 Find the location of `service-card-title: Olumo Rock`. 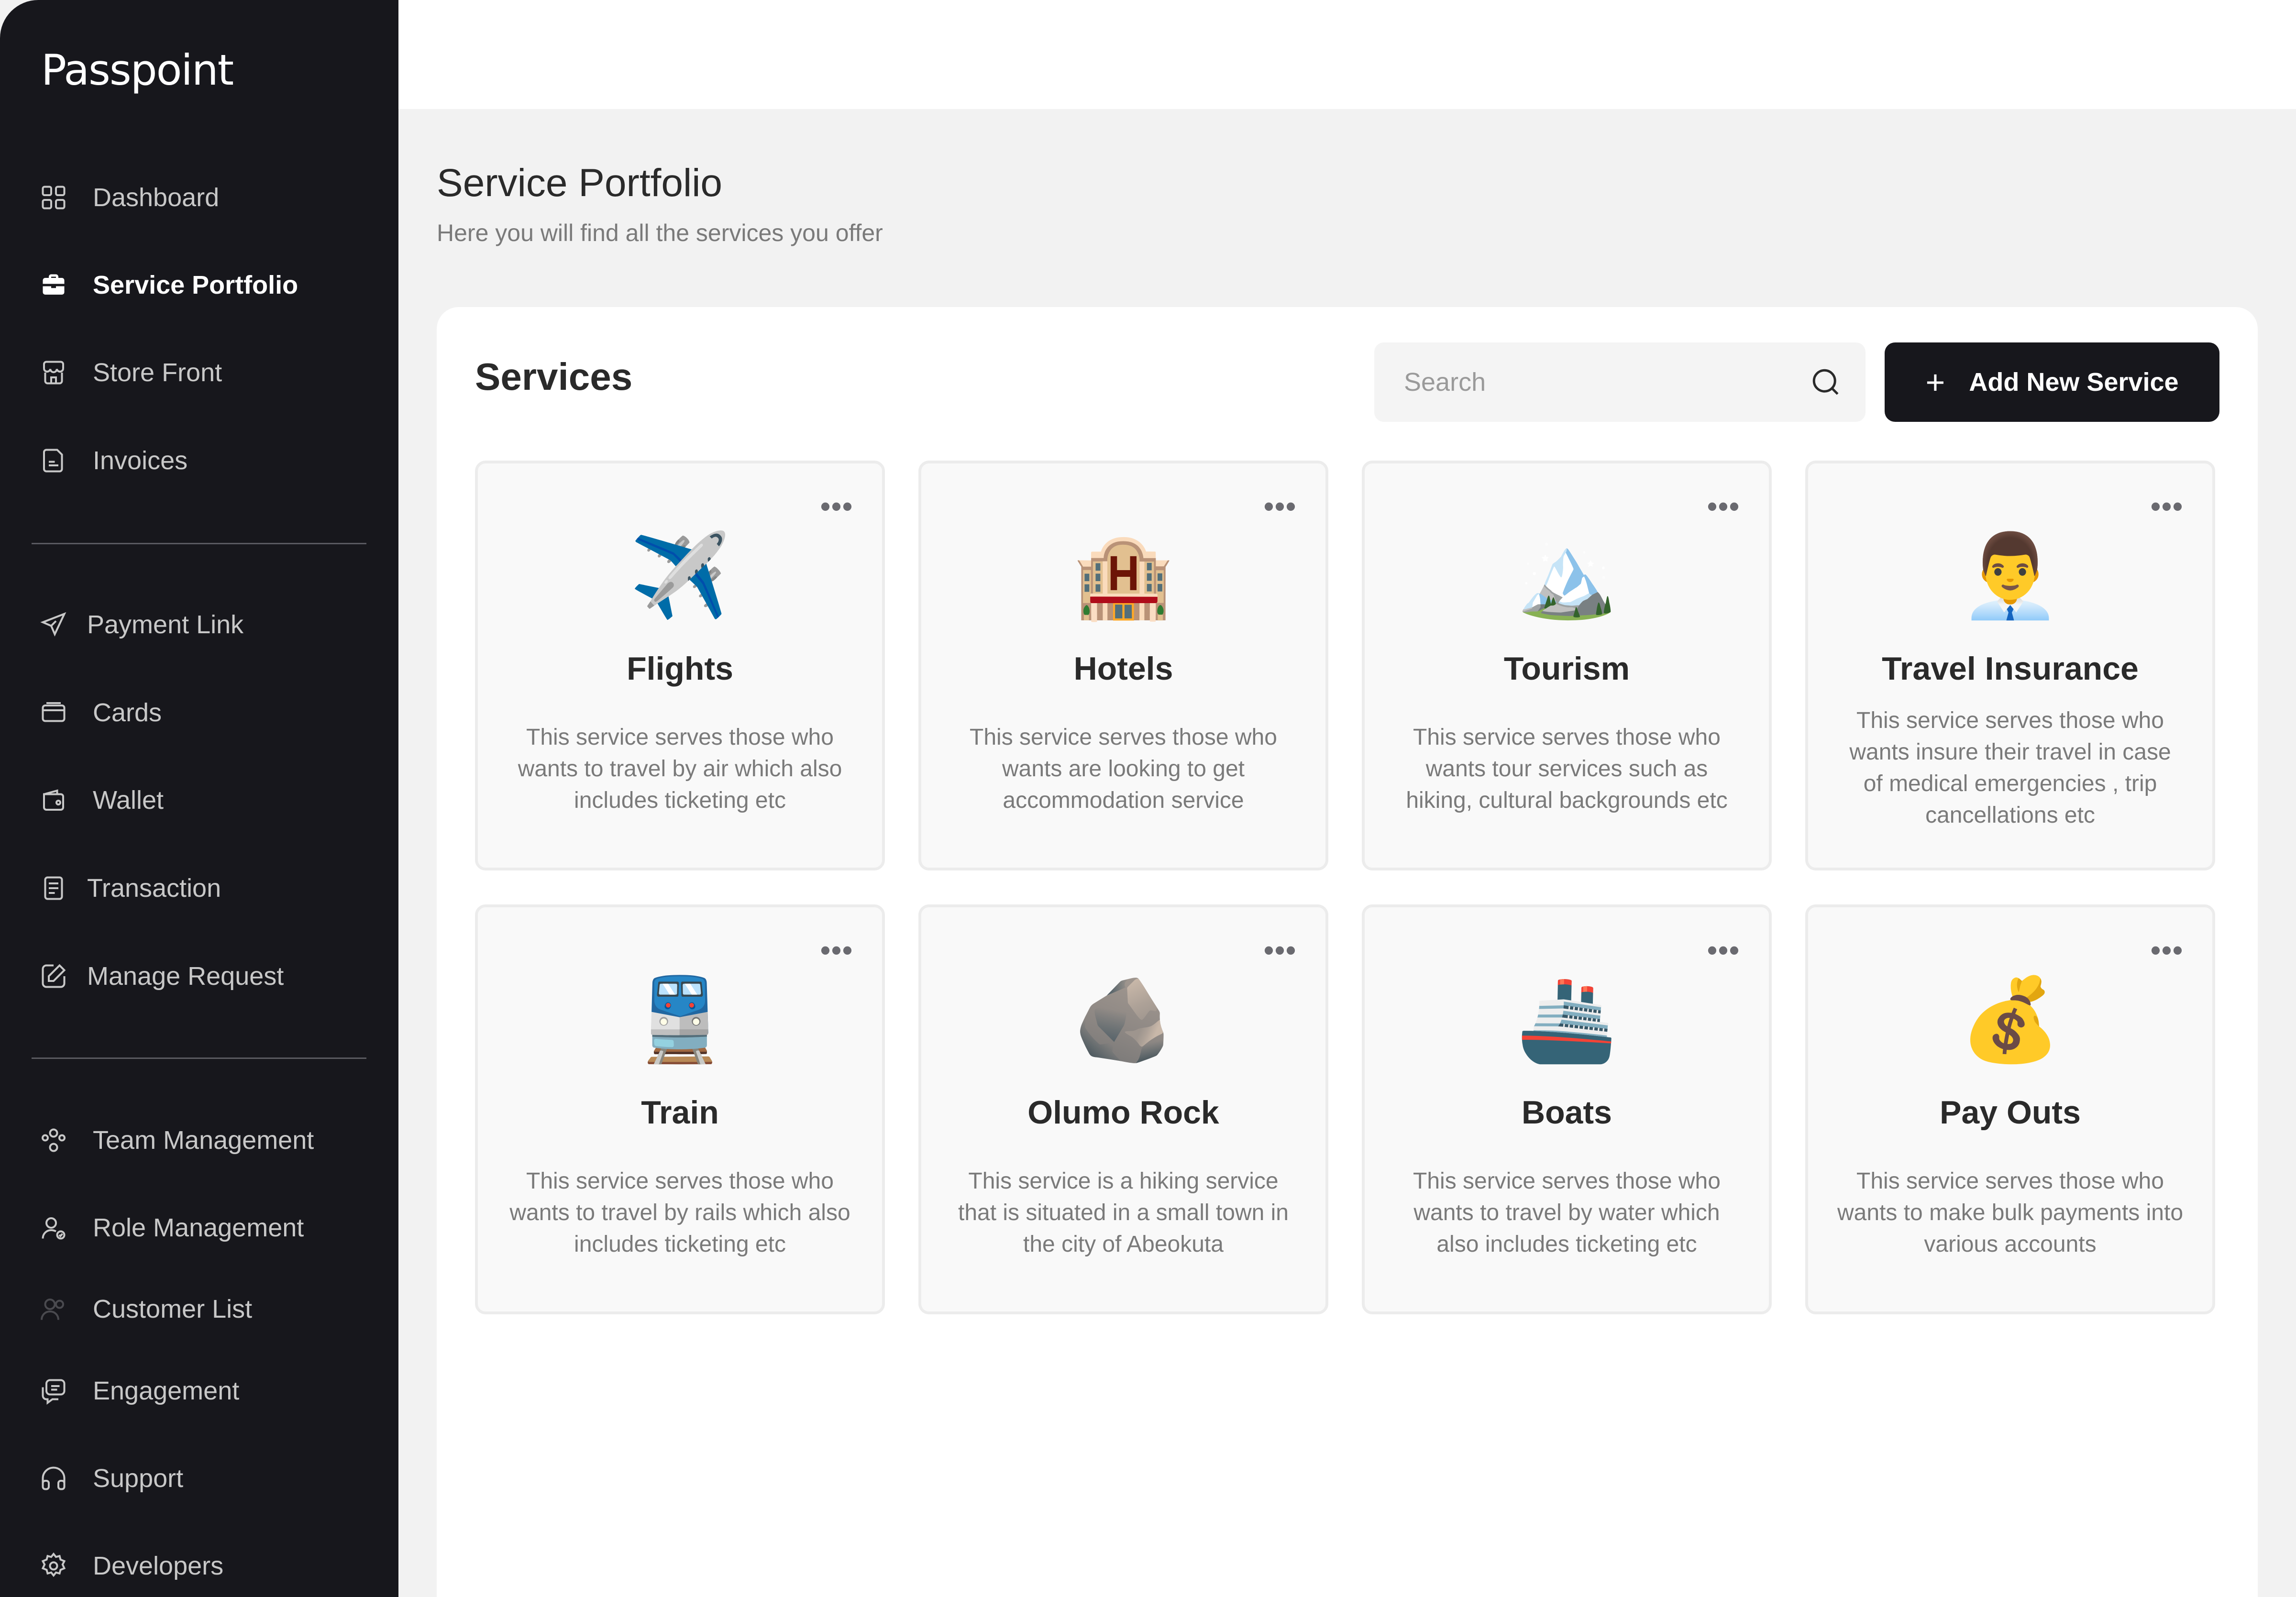

service-card-title: Olumo Rock is located at coordinates (1123, 1112).